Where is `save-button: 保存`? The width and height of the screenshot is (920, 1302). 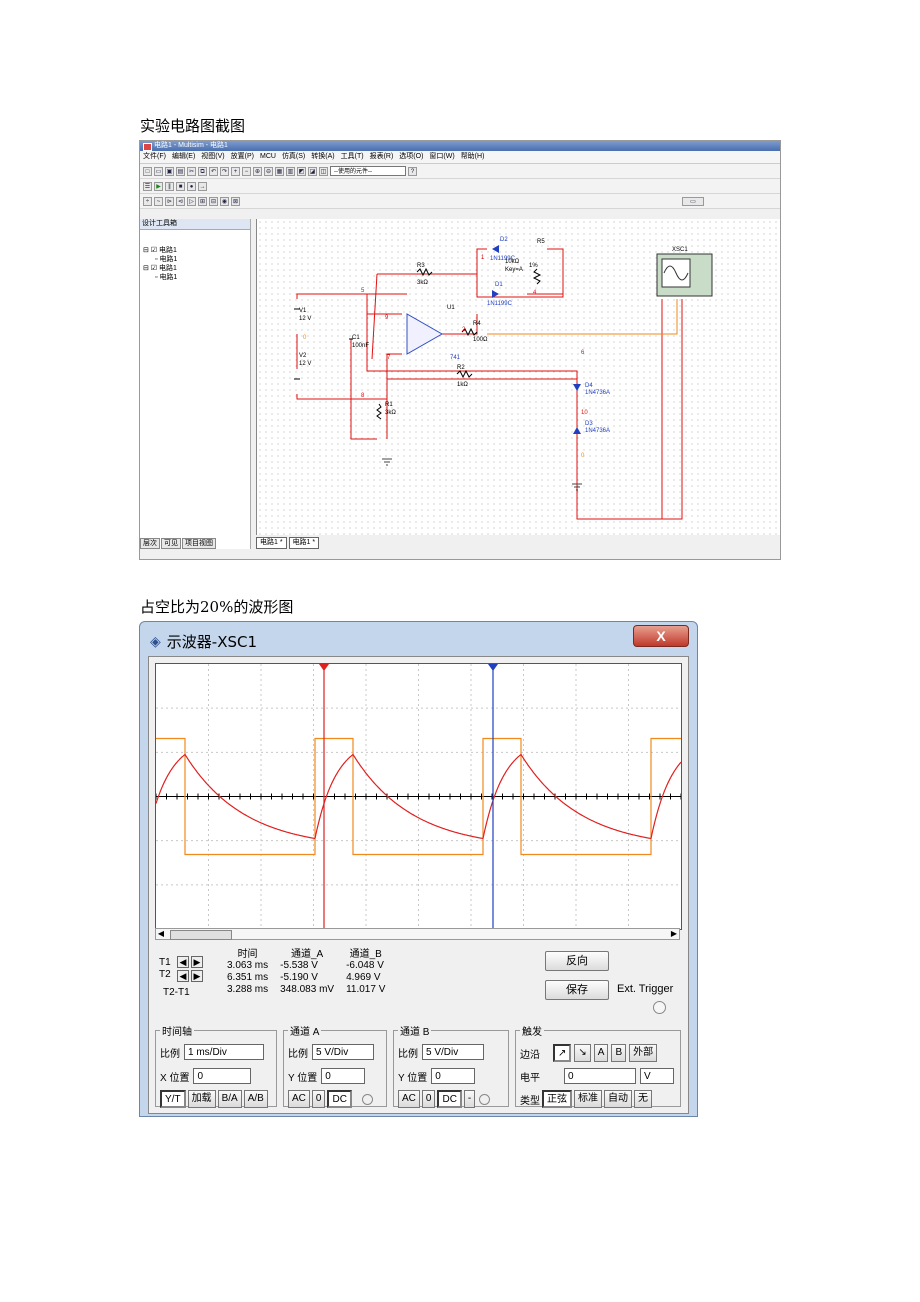
save-button: 保存 is located at coordinates (577, 990).